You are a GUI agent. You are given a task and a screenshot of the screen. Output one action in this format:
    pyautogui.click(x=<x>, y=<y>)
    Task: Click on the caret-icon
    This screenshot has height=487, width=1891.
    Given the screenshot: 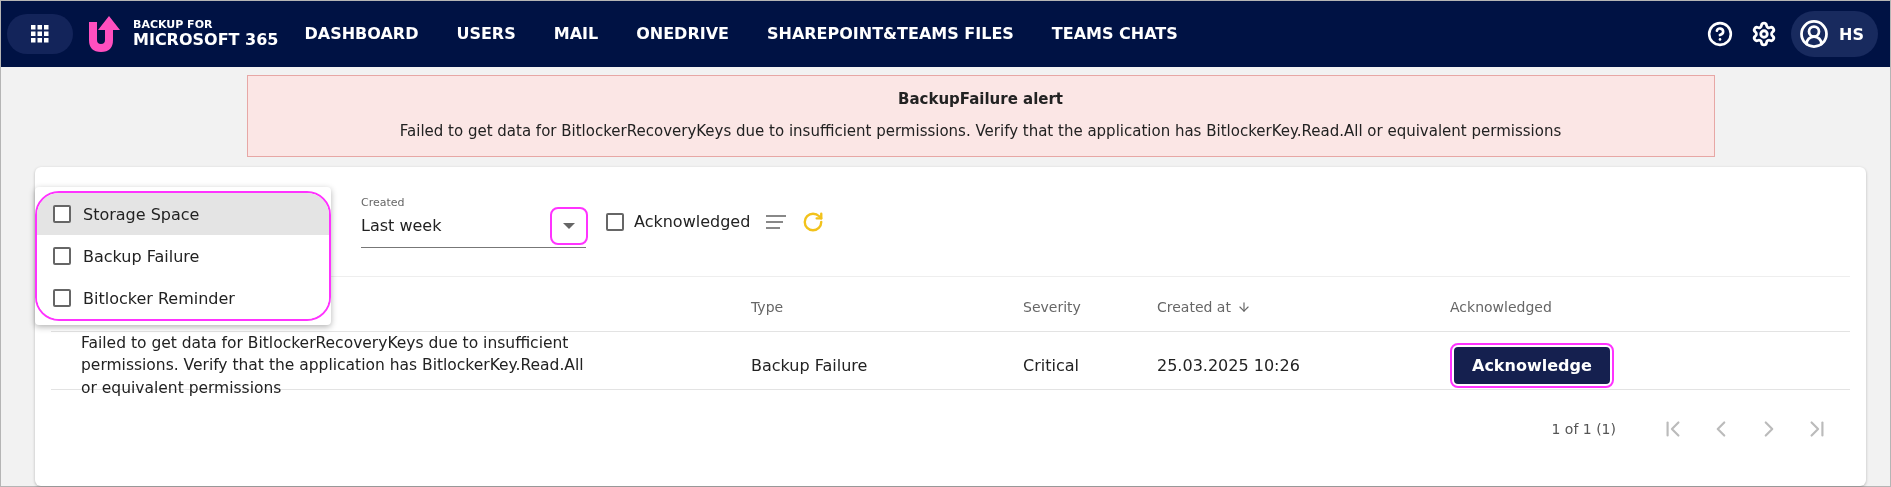 What is the action you would take?
    pyautogui.click(x=569, y=225)
    